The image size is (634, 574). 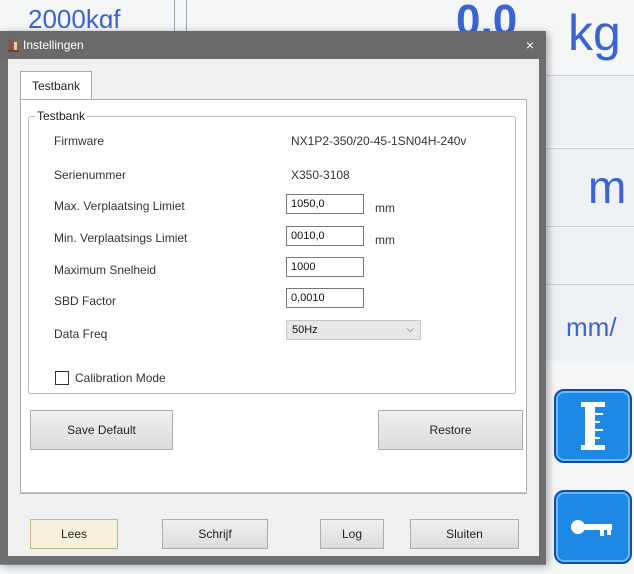 I want to click on max-displacement-input: 1050,0, so click(x=325, y=204).